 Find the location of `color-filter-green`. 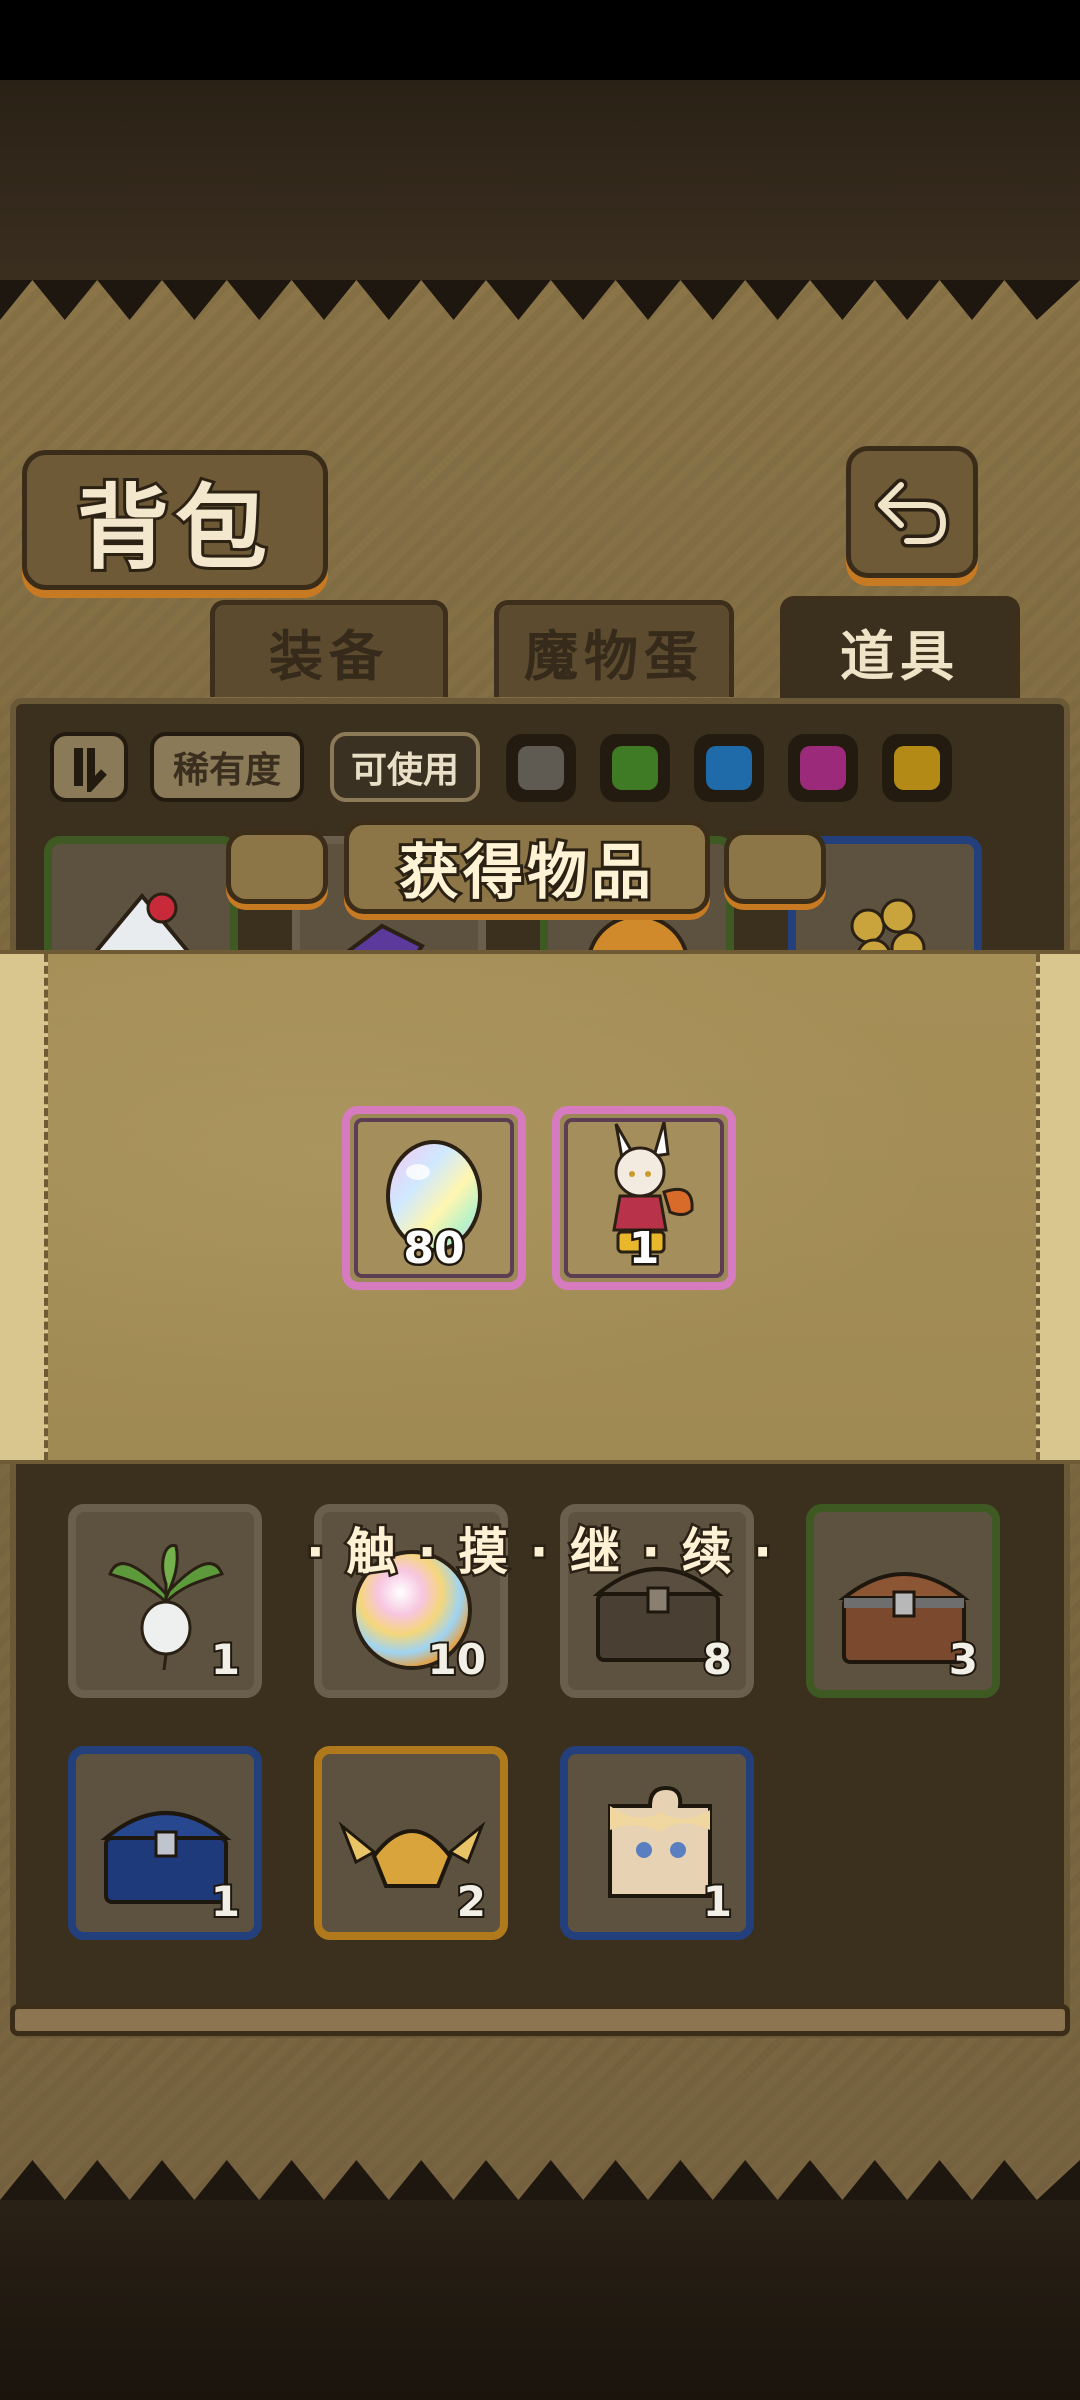

color-filter-green is located at coordinates (635, 768).